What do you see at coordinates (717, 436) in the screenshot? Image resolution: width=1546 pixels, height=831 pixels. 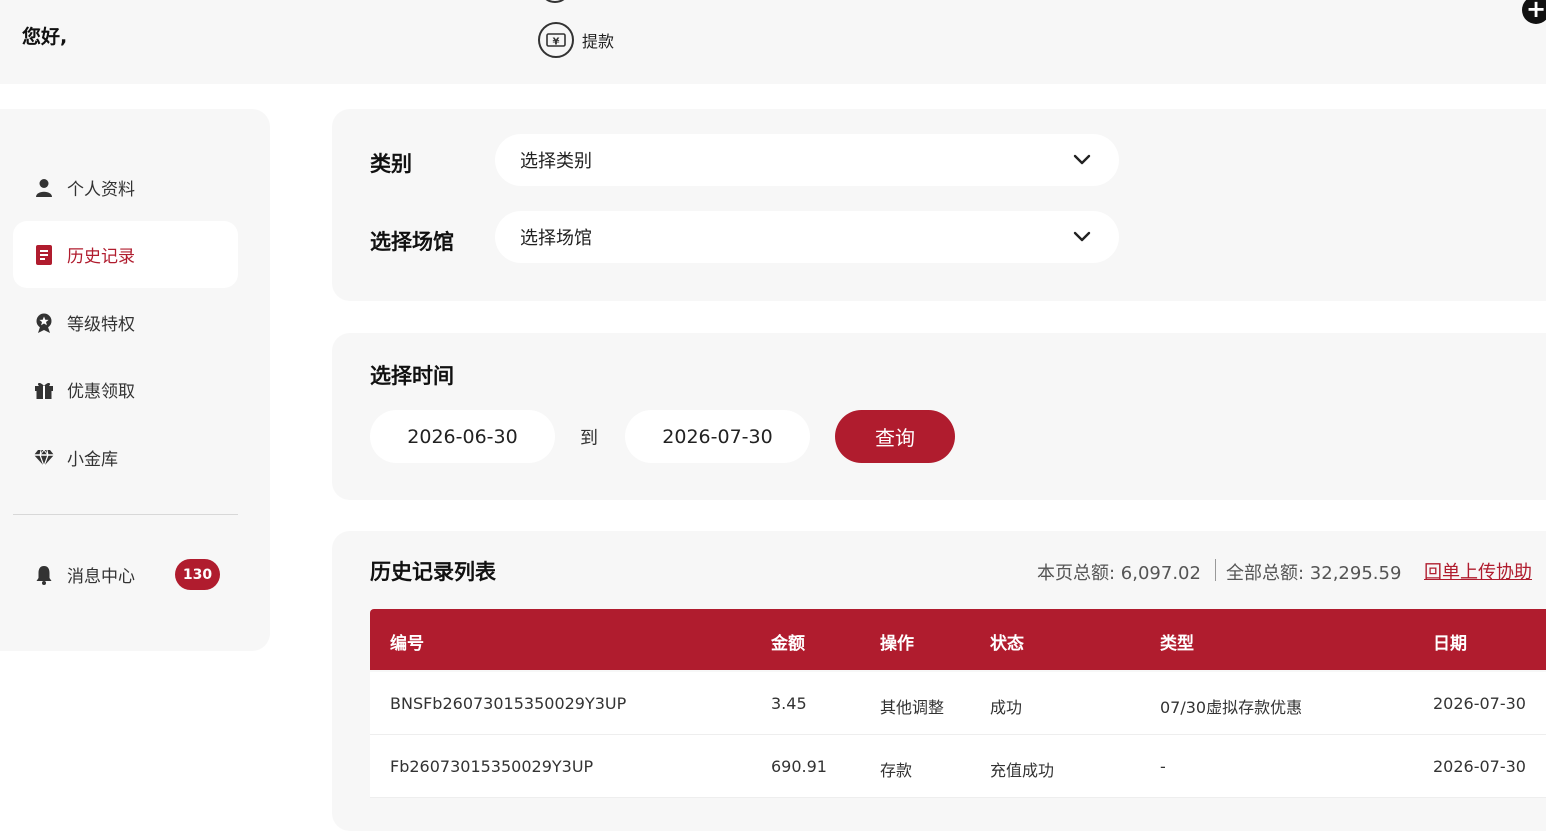 I see `end-date-input: 2026-07-30` at bounding box center [717, 436].